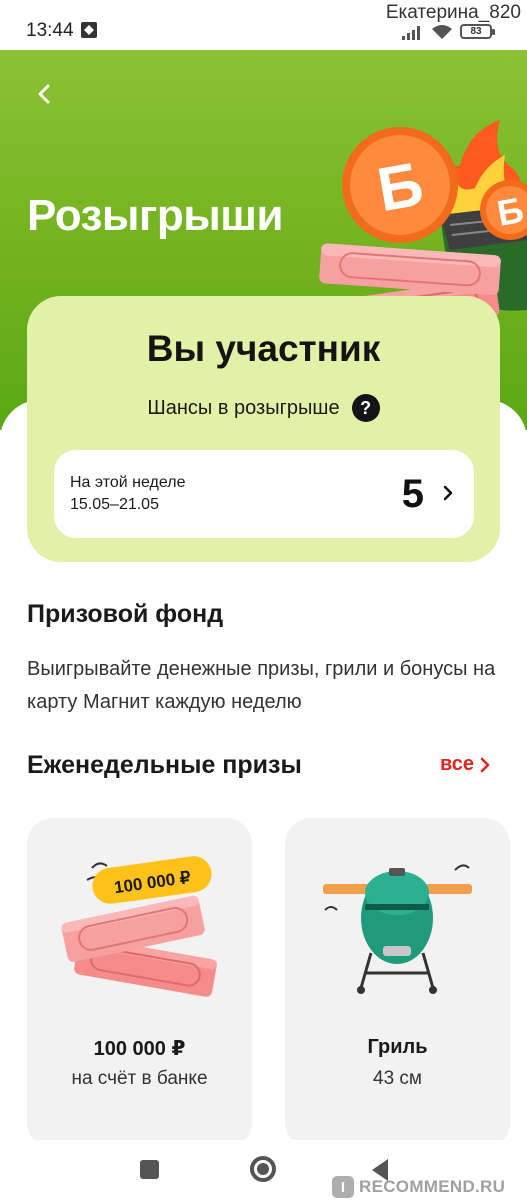 The width and height of the screenshot is (527, 1200). I want to click on app-notification-icon, so click(89, 30).